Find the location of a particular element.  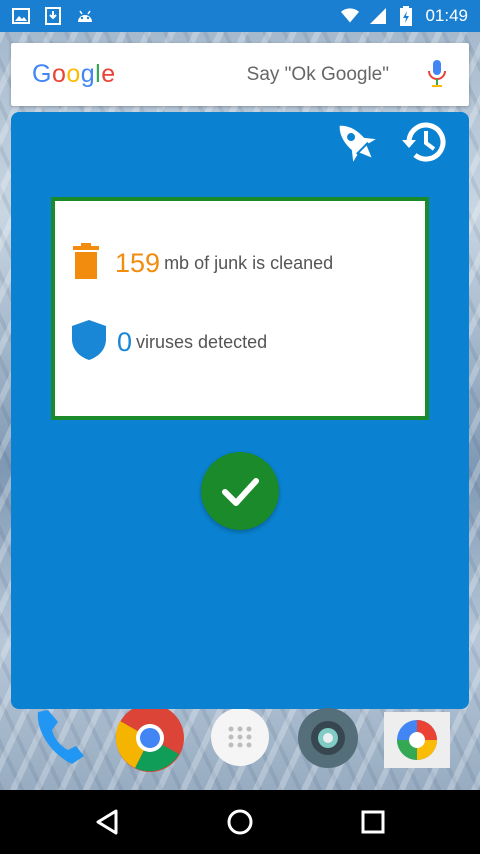

history-icon is located at coordinates (425, 142).